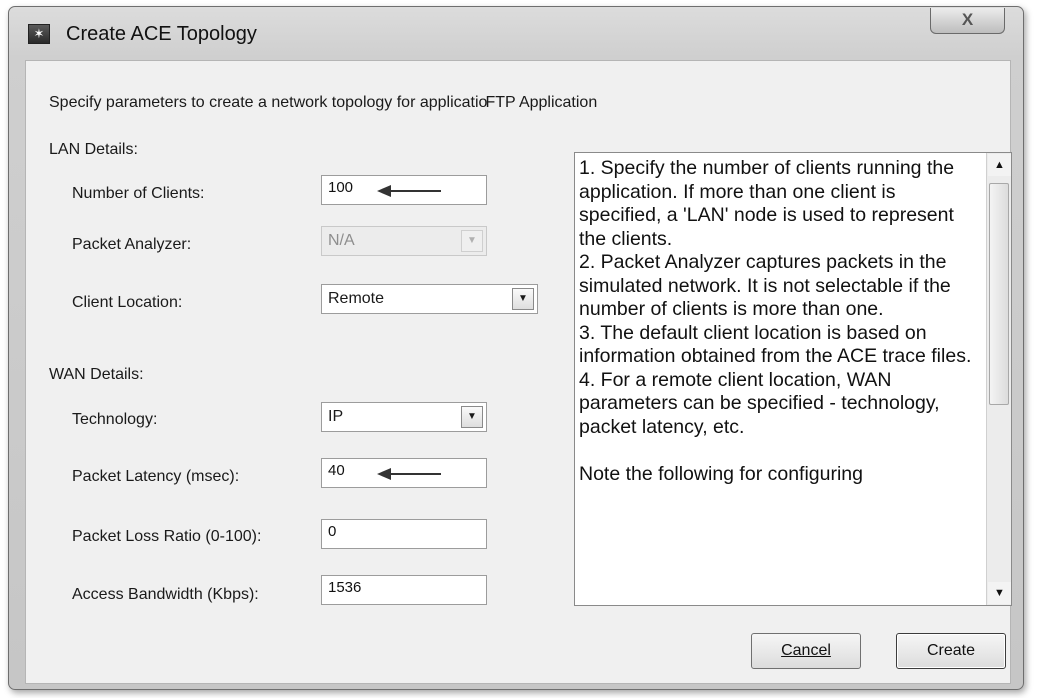 Image resolution: width=1039 pixels, height=698 pixels. Describe the element at coordinates (967, 21) in the screenshot. I see `close-button: X` at that location.